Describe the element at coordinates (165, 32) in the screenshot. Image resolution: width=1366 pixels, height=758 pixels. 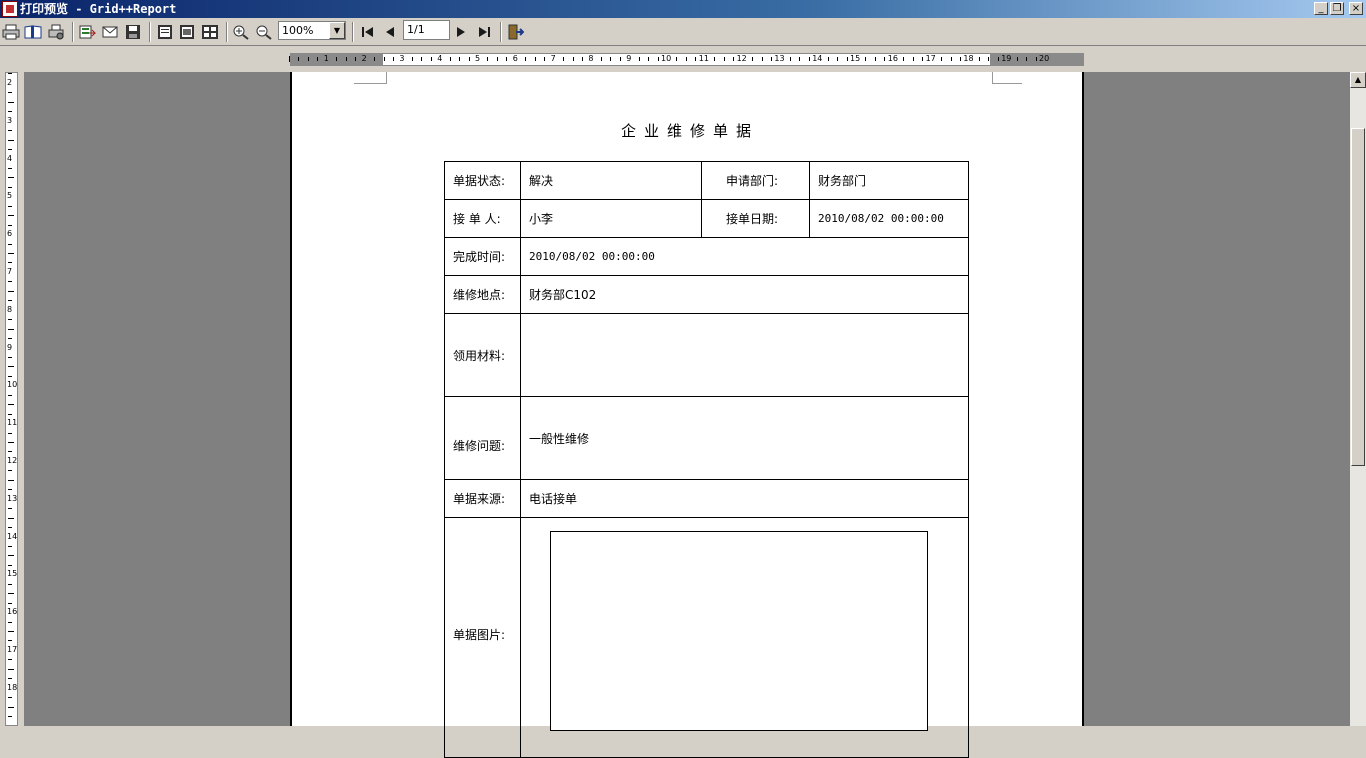
I see `single-page-icon` at that location.